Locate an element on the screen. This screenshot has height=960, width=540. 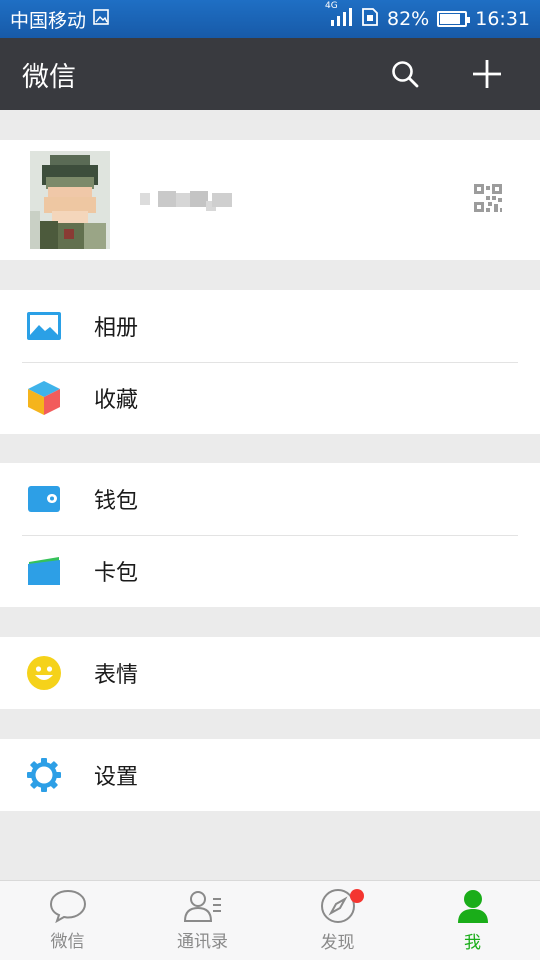
menu-item-favorites: 收藏 is located at coordinates (270, 398).